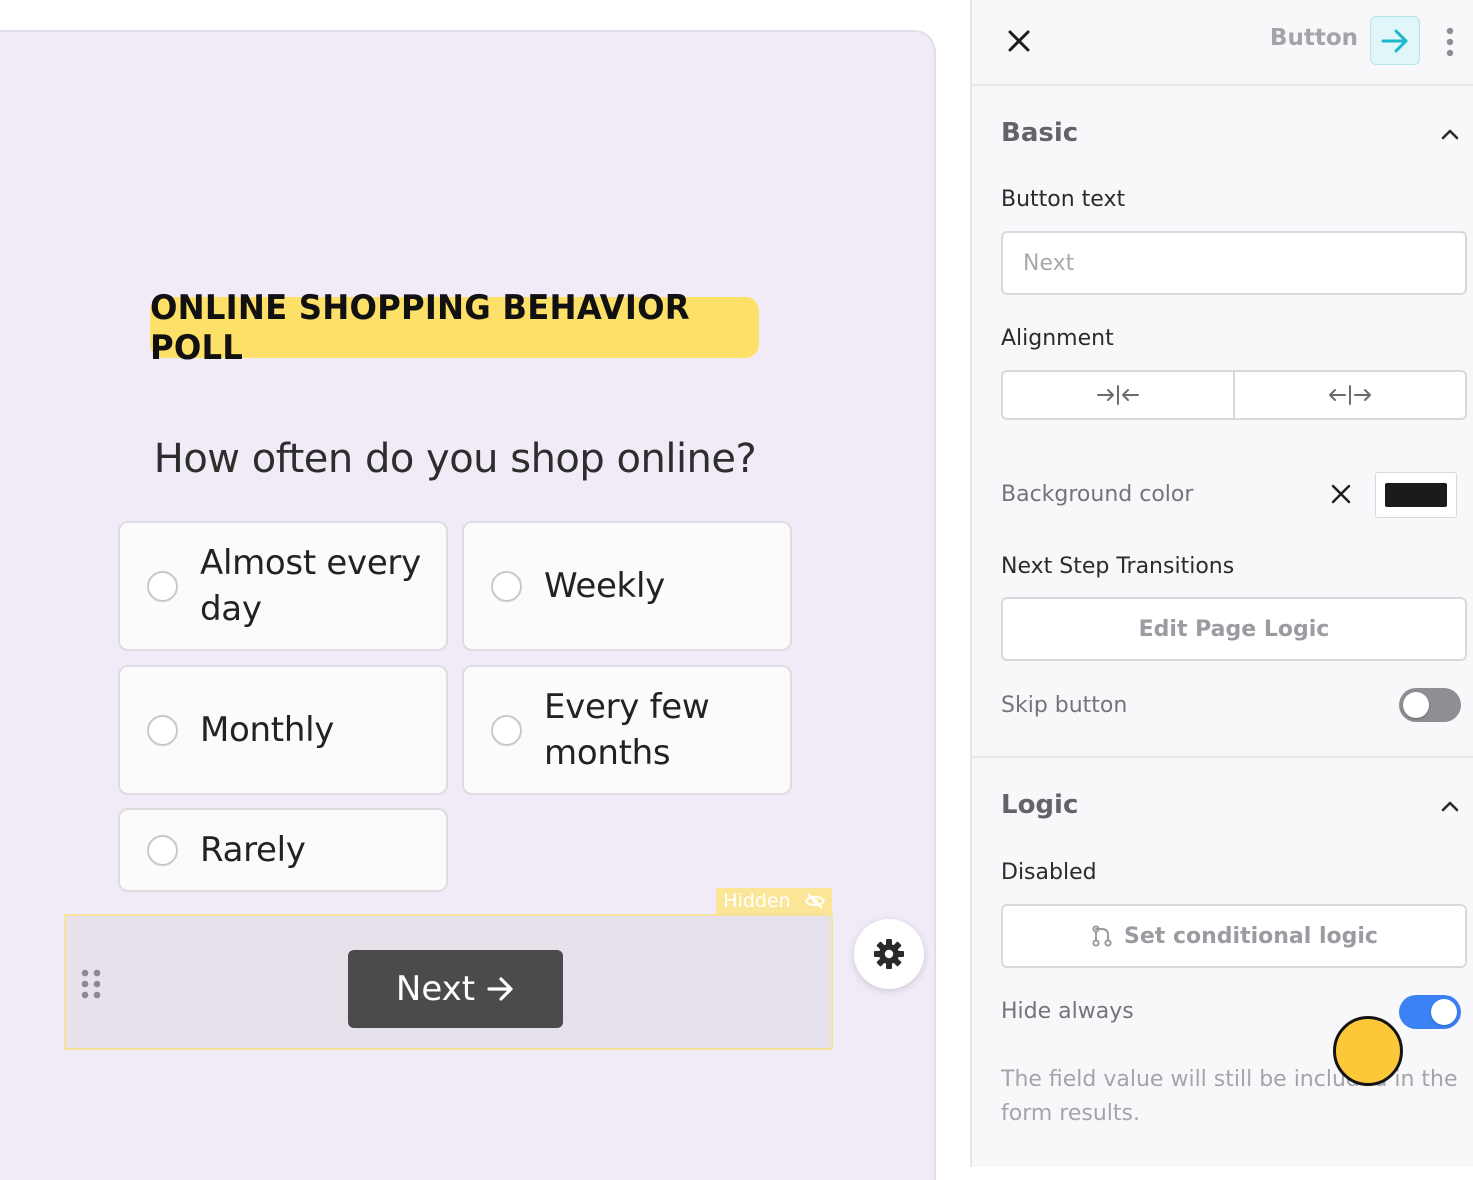  Describe the element at coordinates (1049, 872) in the screenshot. I see `disabled-label: Disabled` at that location.